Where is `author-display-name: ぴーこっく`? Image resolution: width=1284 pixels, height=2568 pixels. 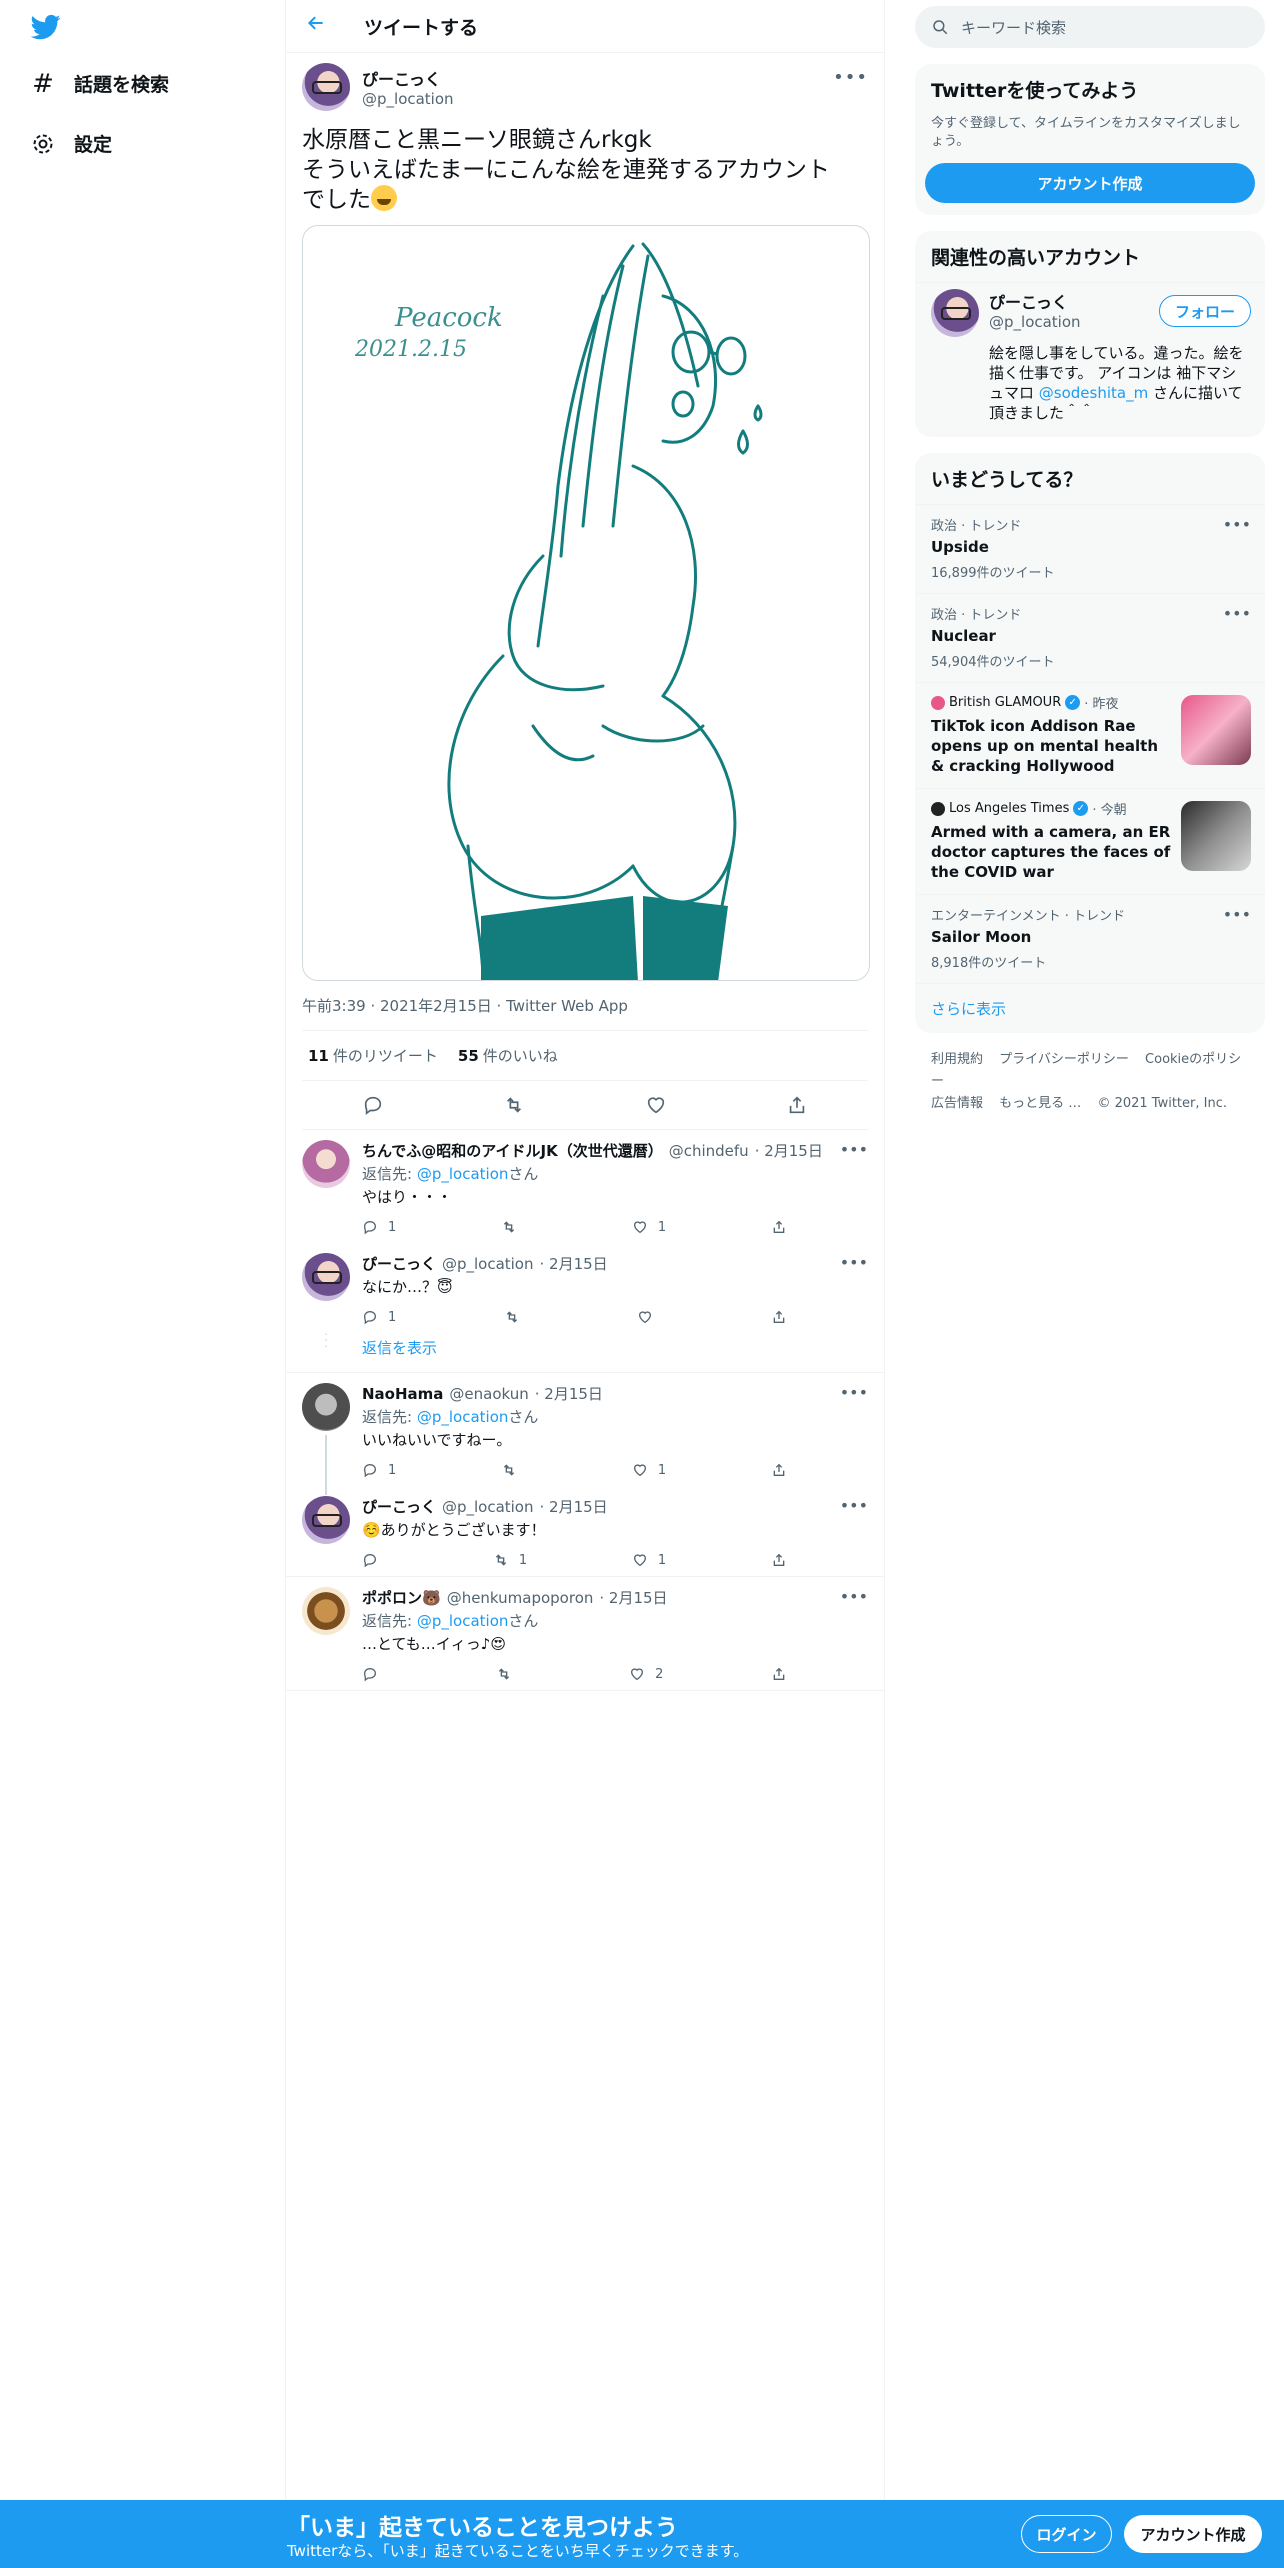 author-display-name: ぴーこっく is located at coordinates (408, 78).